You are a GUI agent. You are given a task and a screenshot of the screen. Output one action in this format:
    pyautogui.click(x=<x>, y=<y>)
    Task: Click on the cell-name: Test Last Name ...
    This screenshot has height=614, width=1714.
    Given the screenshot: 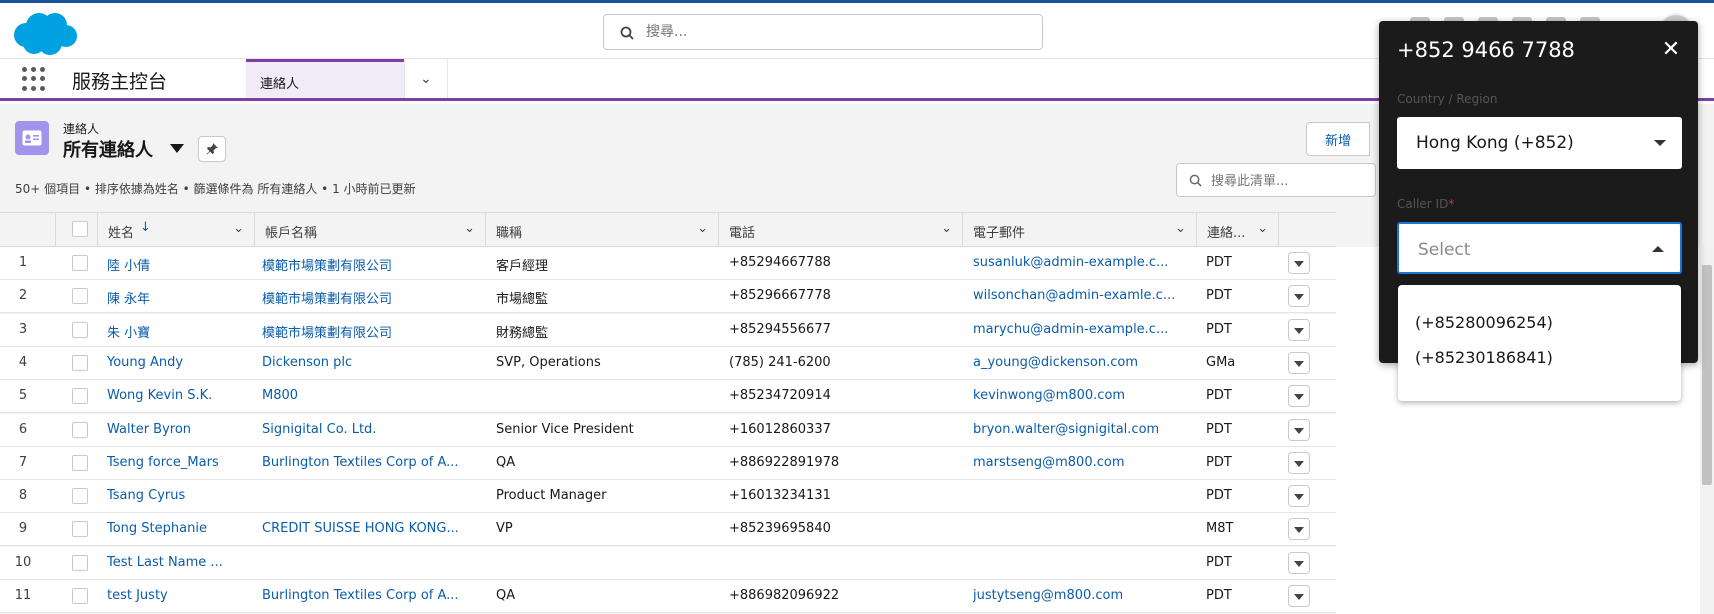 What is the action you would take?
    pyautogui.click(x=177, y=562)
    